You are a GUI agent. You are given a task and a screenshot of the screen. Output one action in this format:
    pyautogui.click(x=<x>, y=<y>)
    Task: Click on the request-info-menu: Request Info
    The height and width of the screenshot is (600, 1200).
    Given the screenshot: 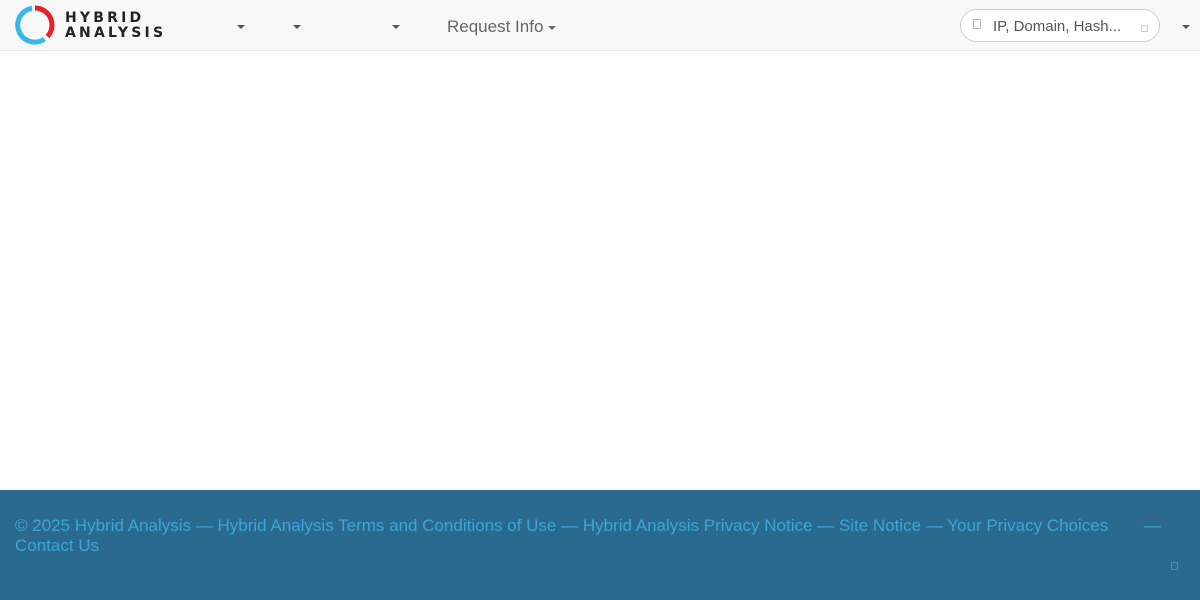 What is the action you would take?
    pyautogui.click(x=502, y=27)
    